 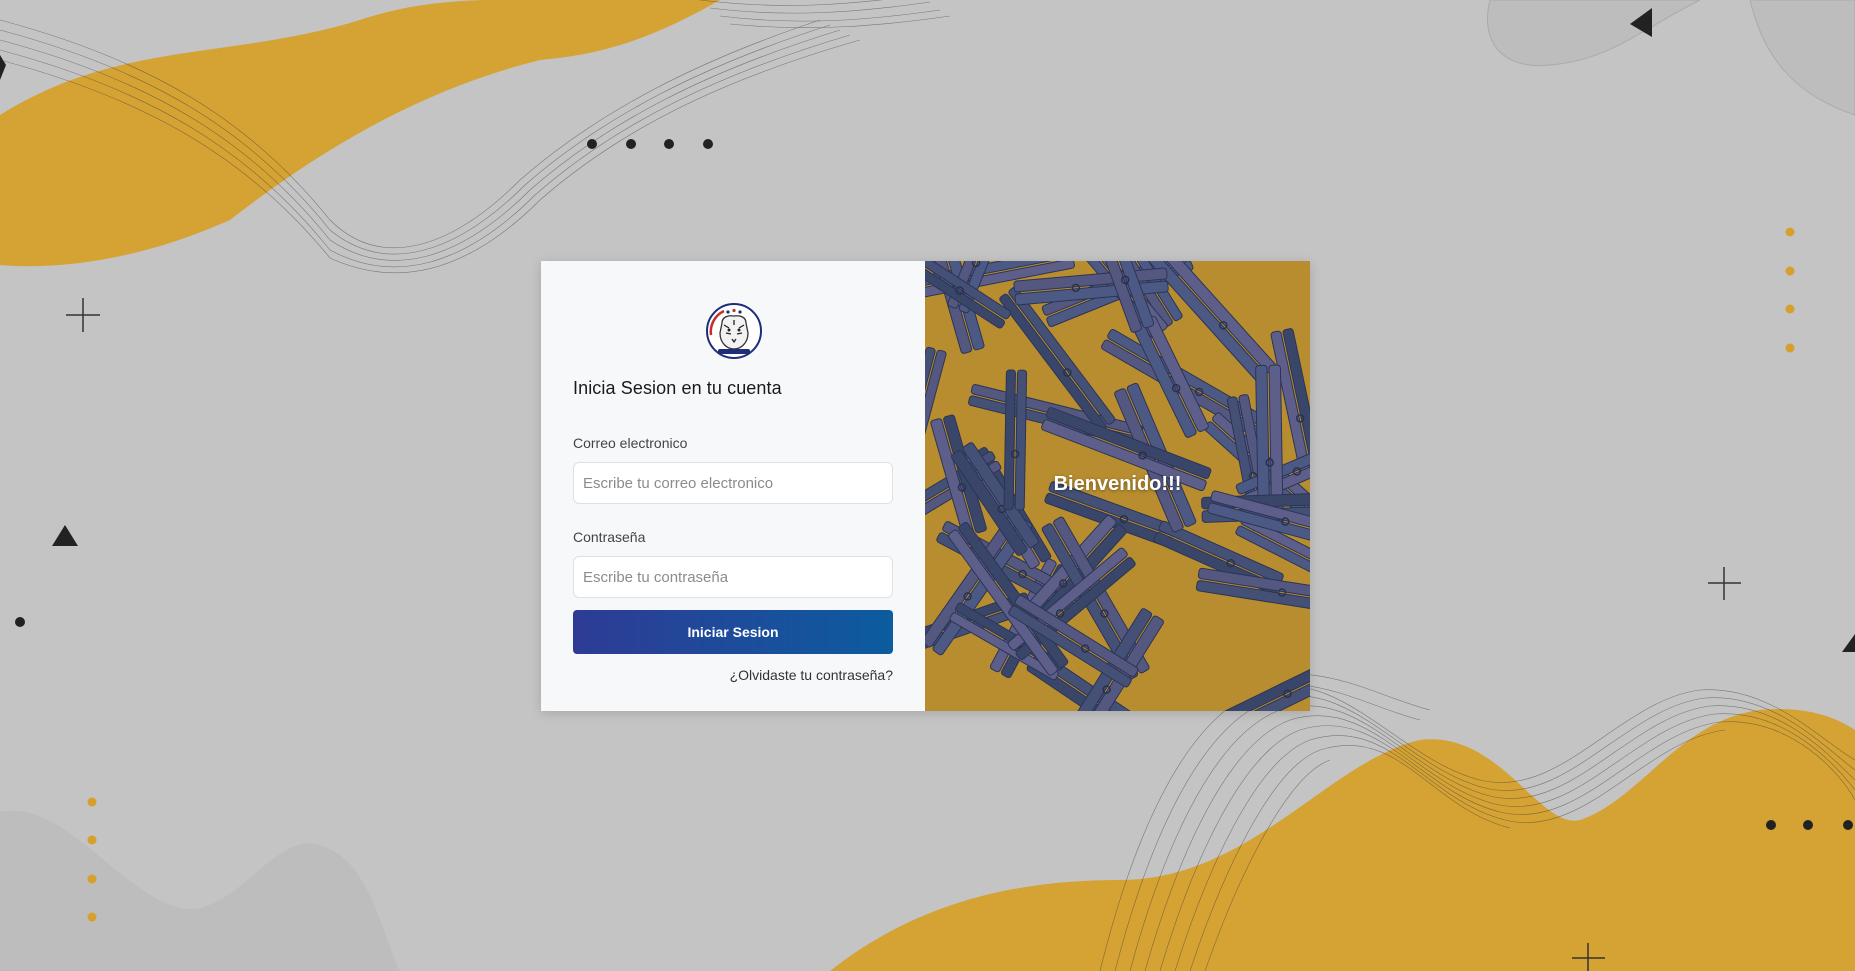 What do you see at coordinates (630, 443) in the screenshot?
I see `email-label: Correo electronico` at bounding box center [630, 443].